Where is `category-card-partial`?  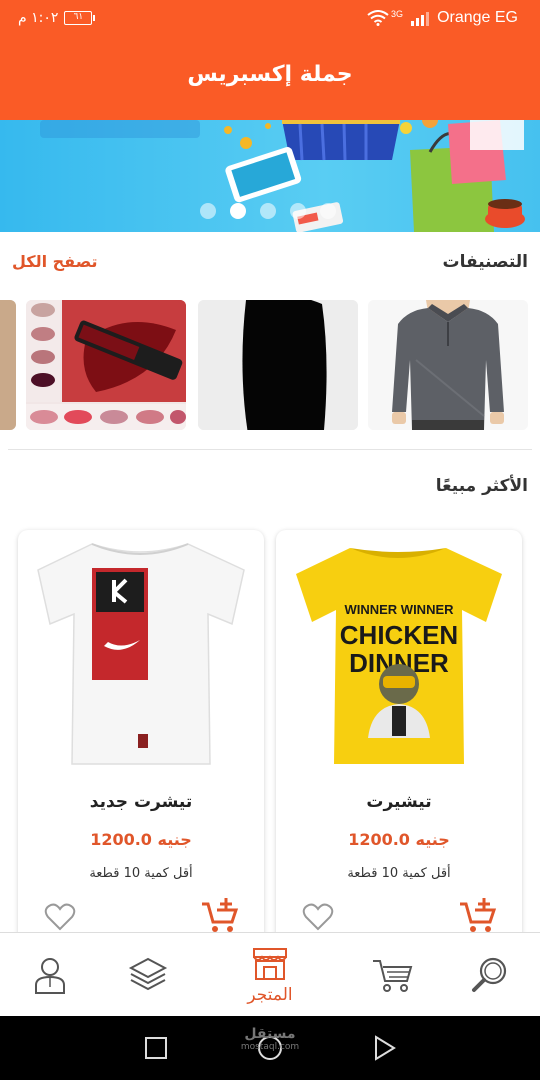
category-card-partial is located at coordinates (8, 365).